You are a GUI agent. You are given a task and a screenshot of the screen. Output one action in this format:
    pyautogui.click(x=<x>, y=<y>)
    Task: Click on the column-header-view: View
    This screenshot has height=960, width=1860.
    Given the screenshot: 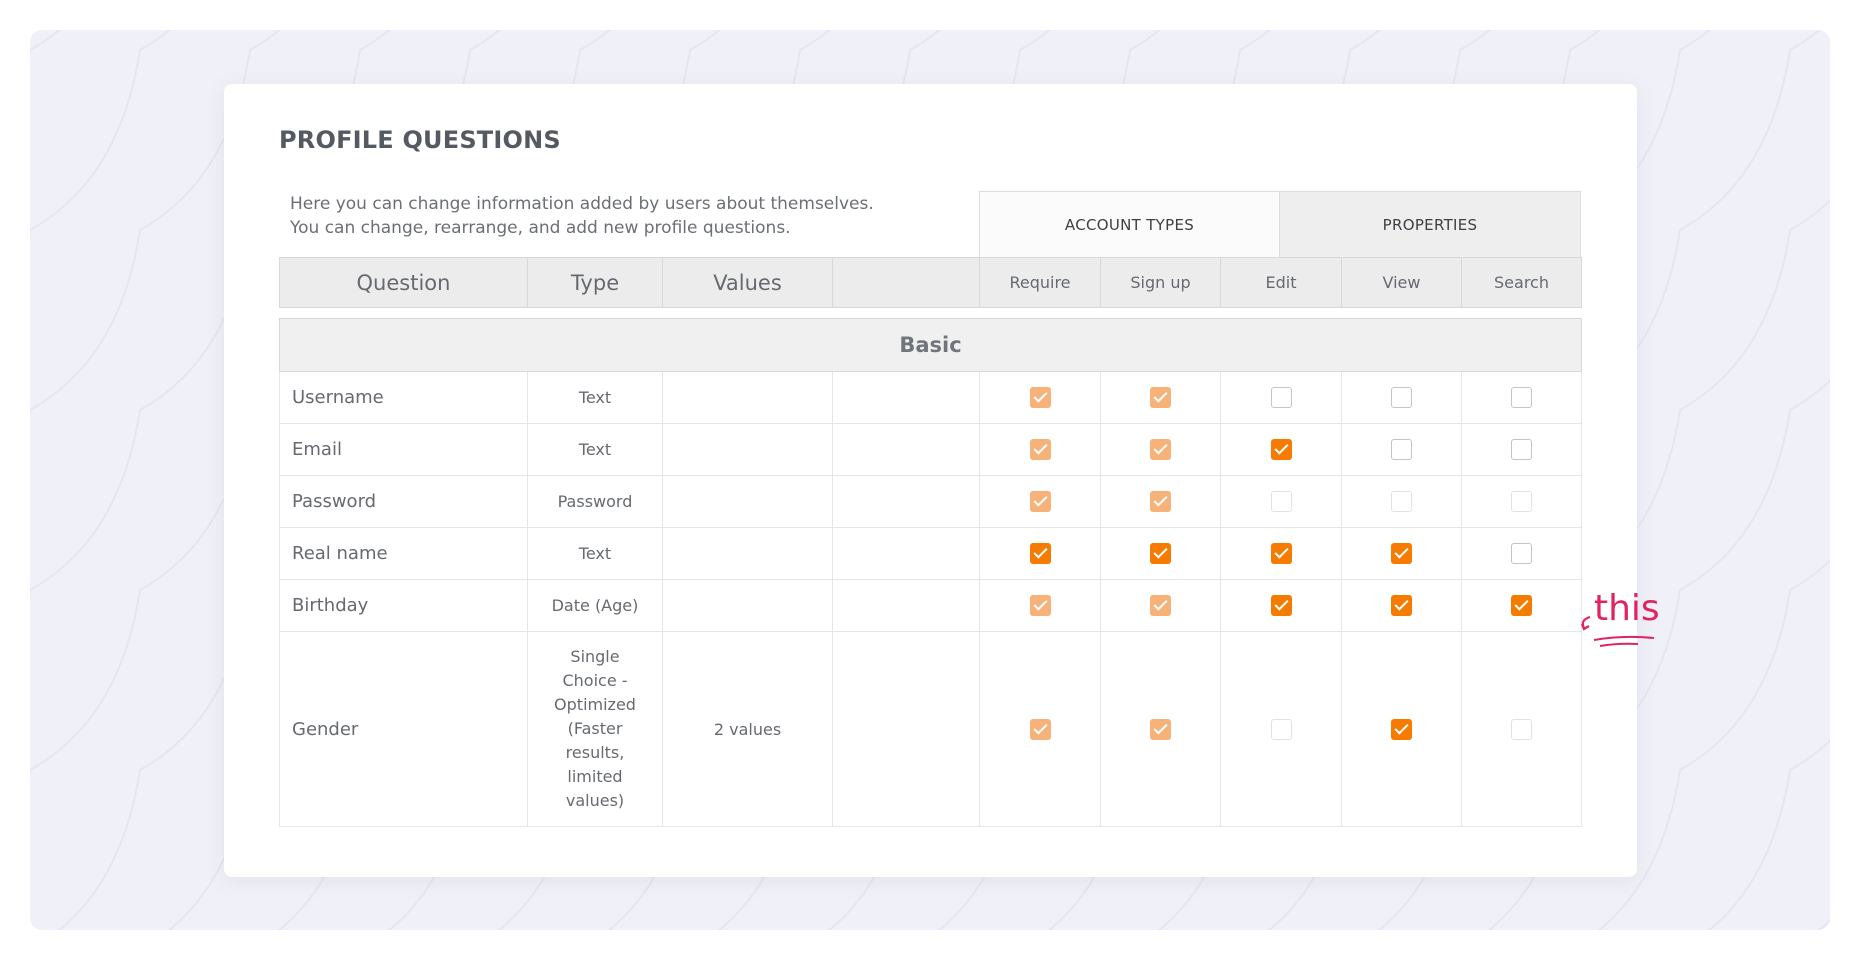 What is the action you would take?
    pyautogui.click(x=1401, y=282)
    